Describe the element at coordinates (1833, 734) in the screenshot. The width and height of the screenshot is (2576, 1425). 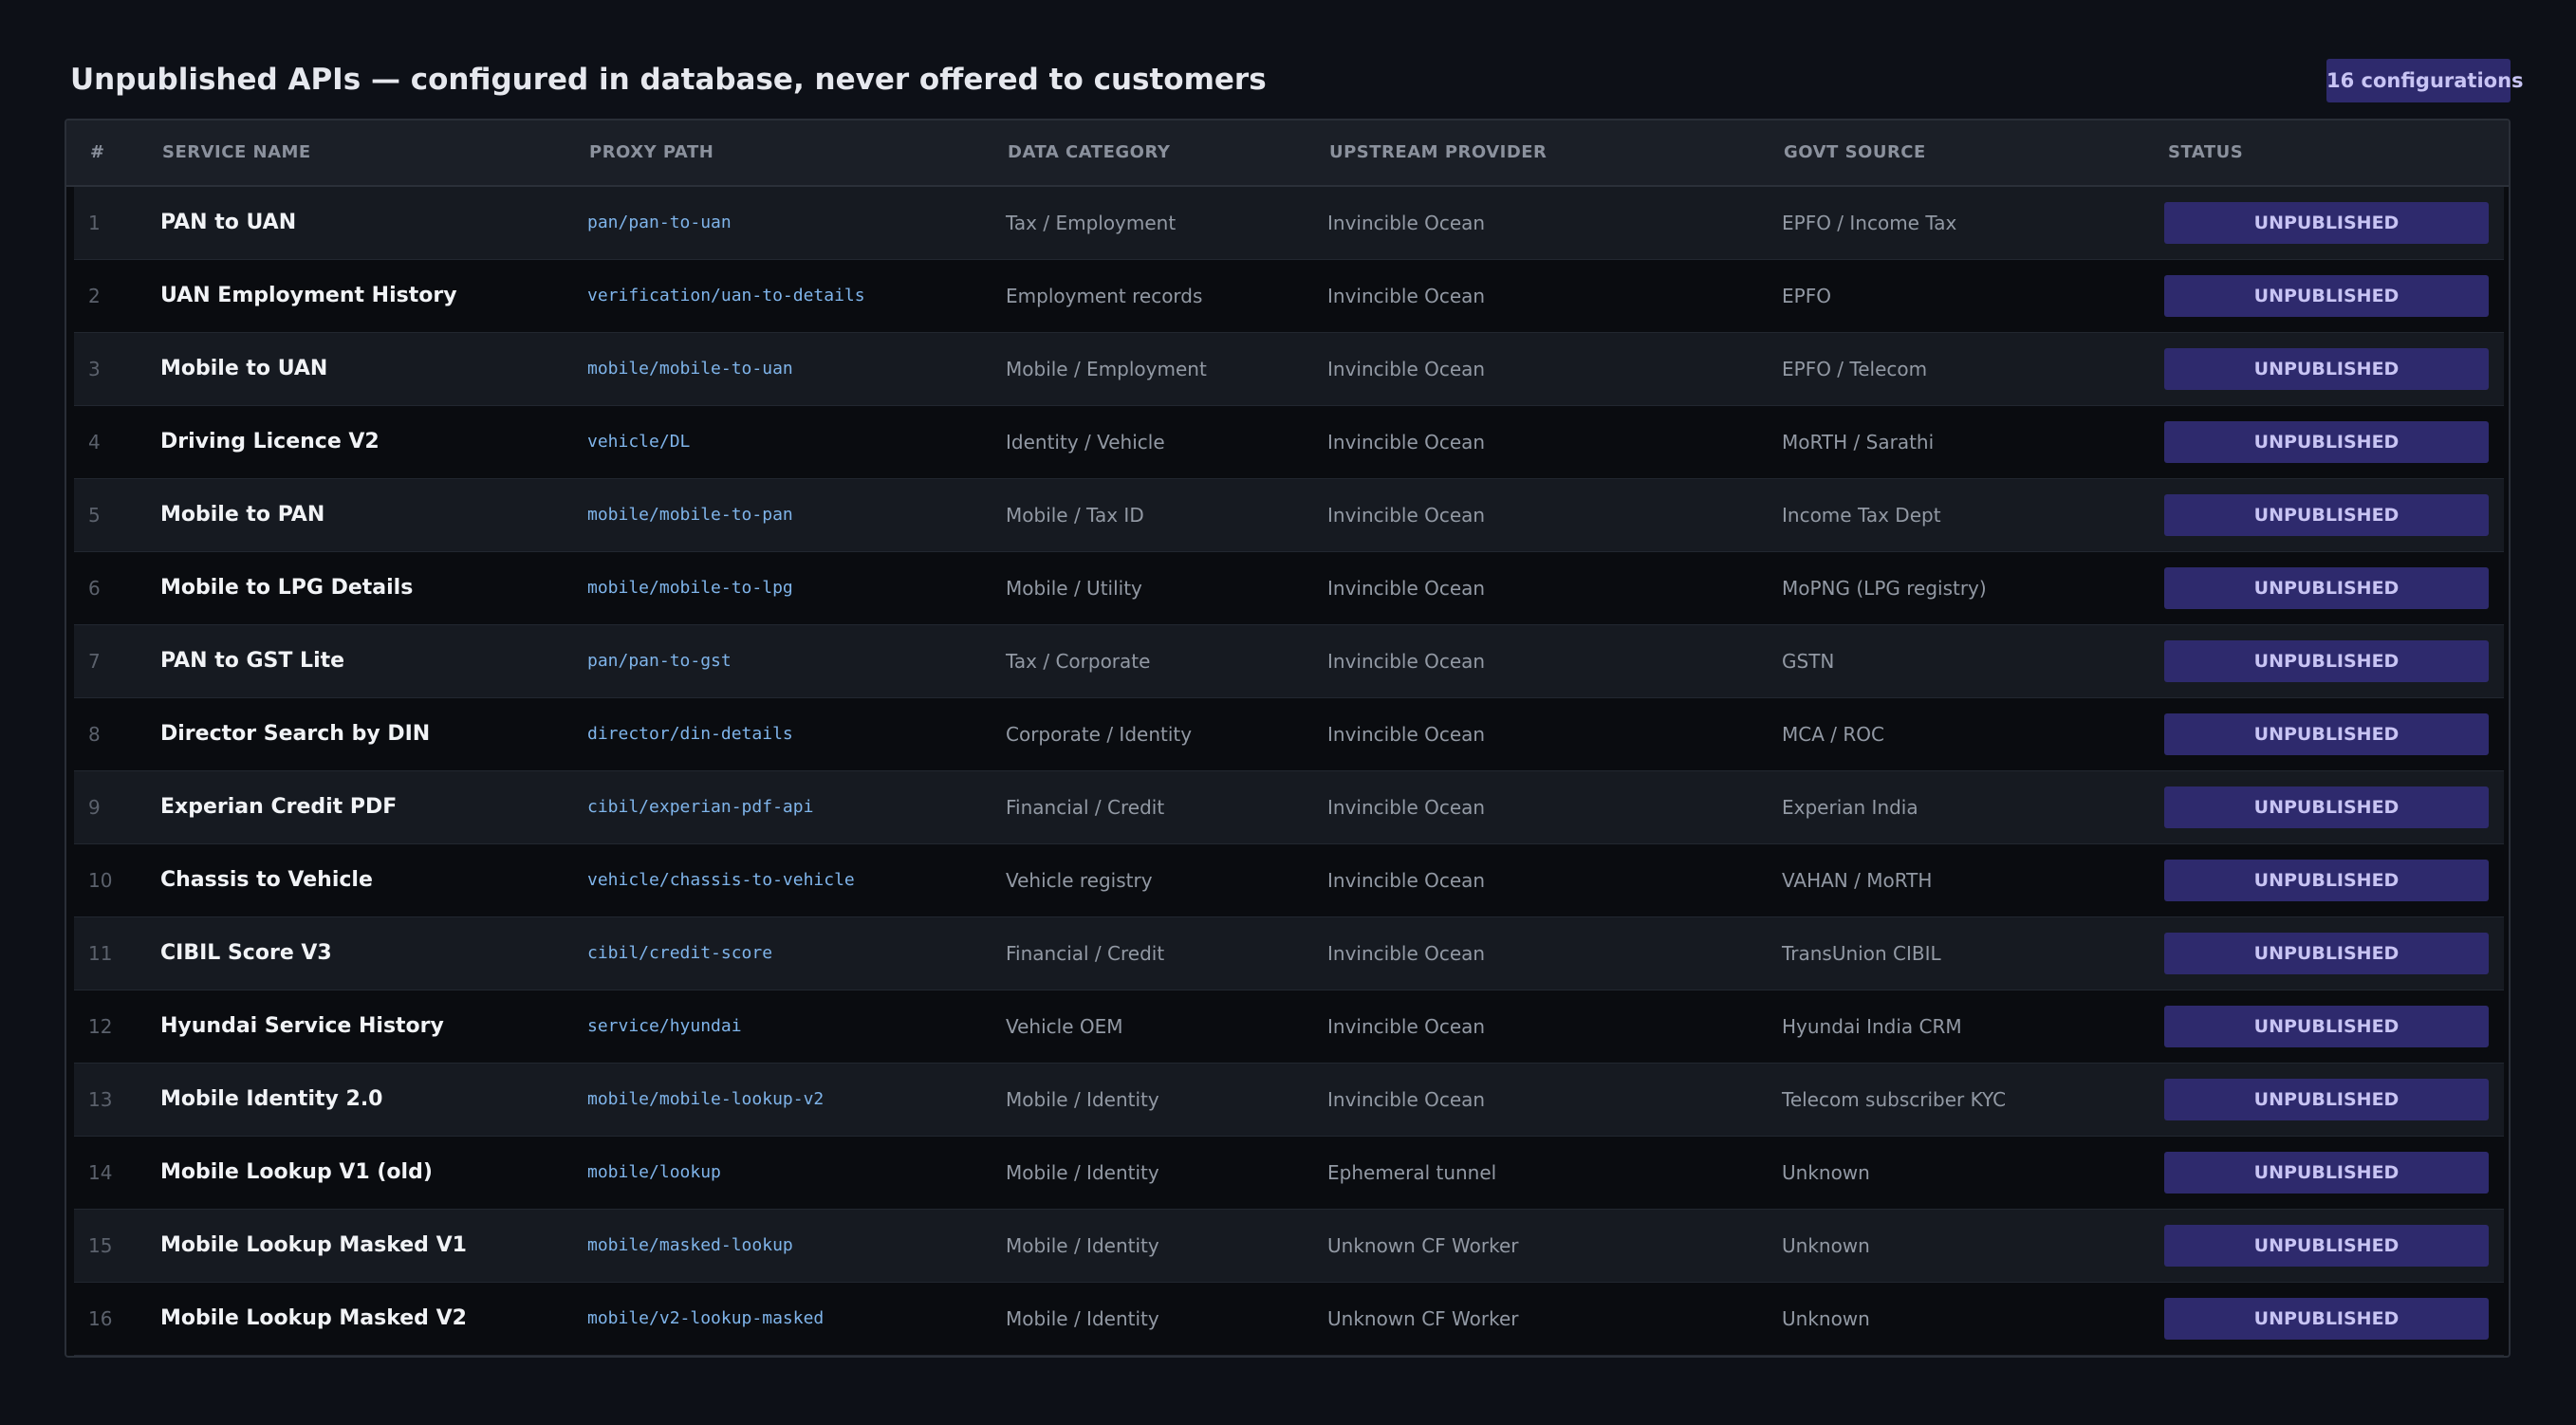
I see `govt-source: MCA / ROC` at that location.